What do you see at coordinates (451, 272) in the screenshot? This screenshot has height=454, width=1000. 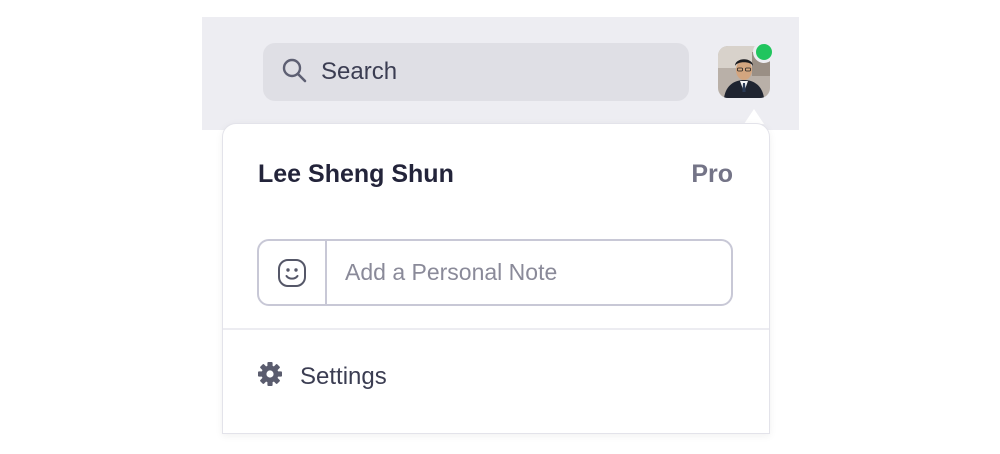 I see `personal-note-placeholder: Add a Personal Note` at bounding box center [451, 272].